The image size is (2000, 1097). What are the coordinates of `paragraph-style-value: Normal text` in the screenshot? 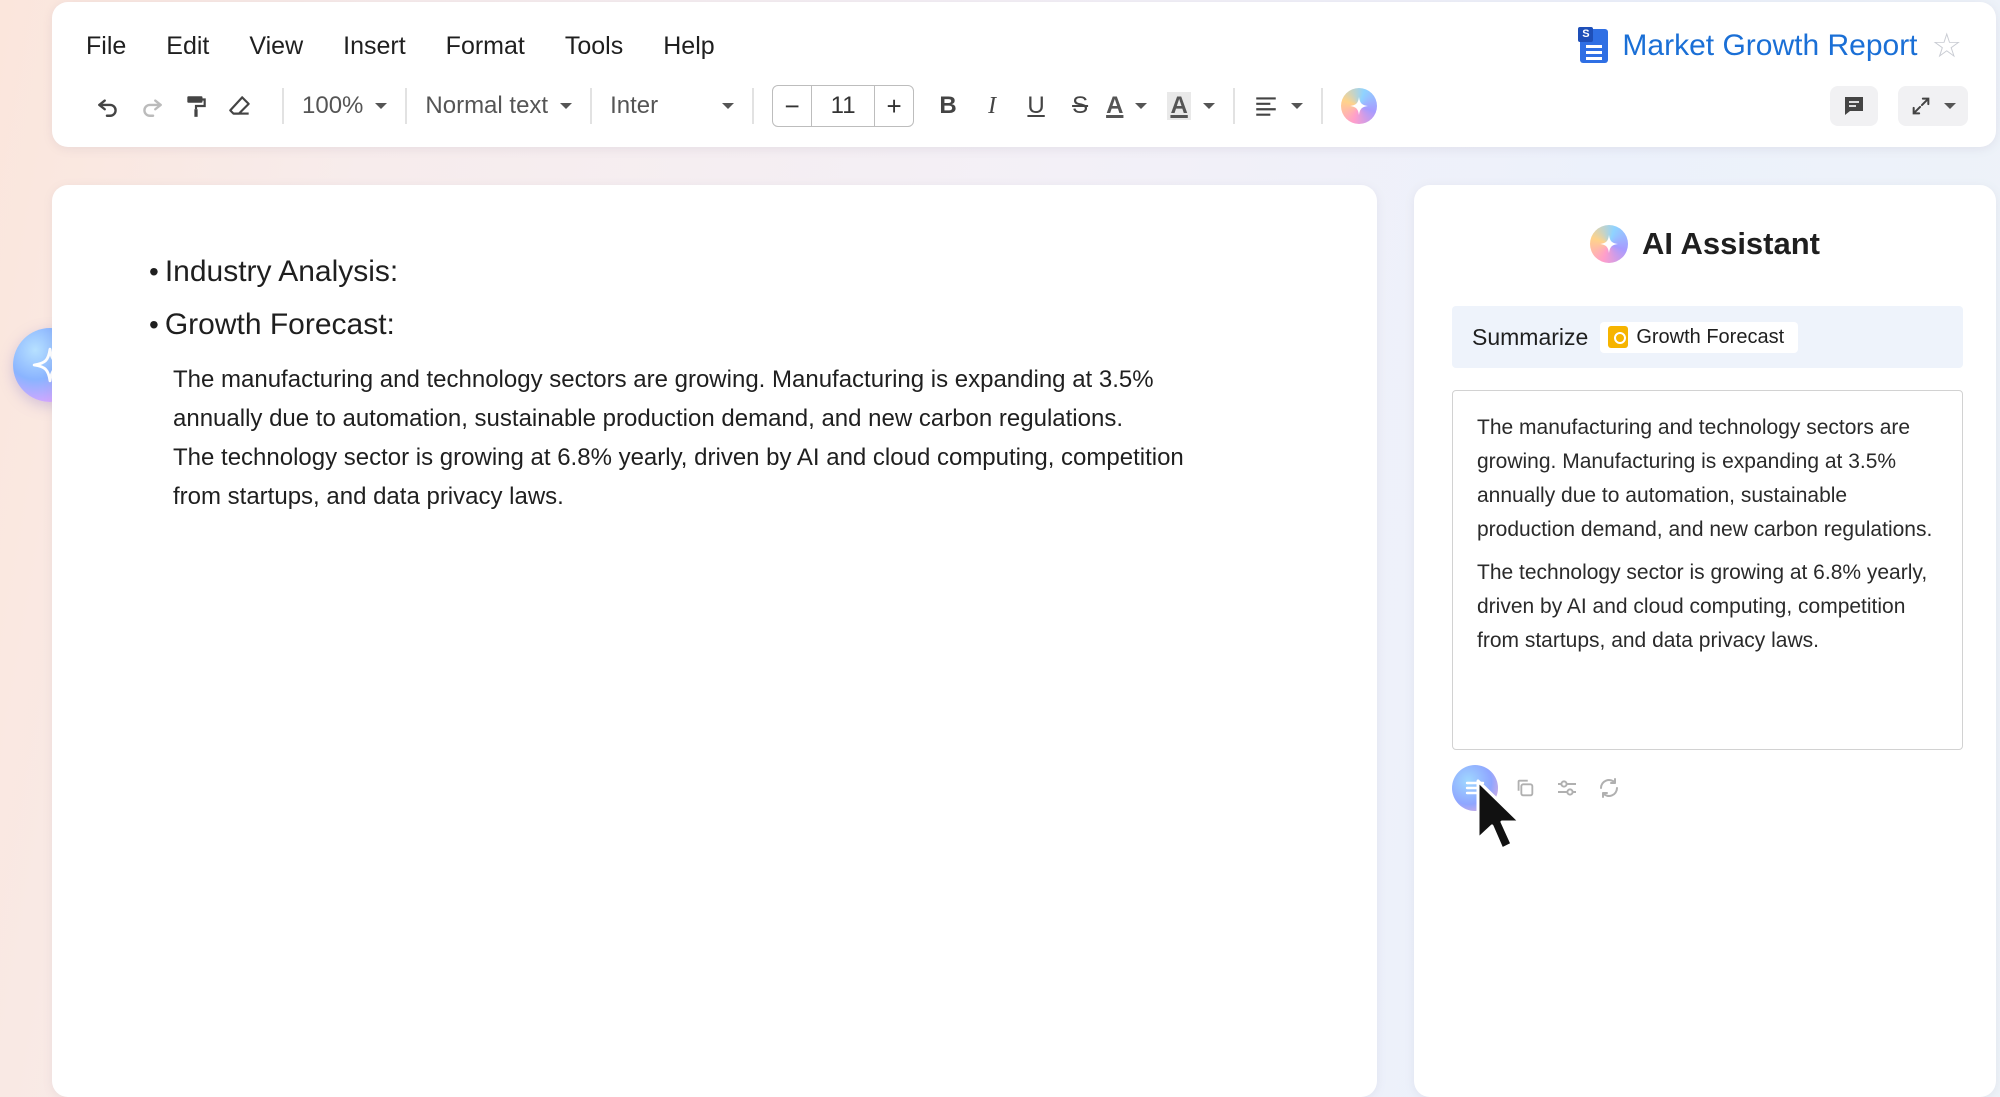 It's located at (487, 105).